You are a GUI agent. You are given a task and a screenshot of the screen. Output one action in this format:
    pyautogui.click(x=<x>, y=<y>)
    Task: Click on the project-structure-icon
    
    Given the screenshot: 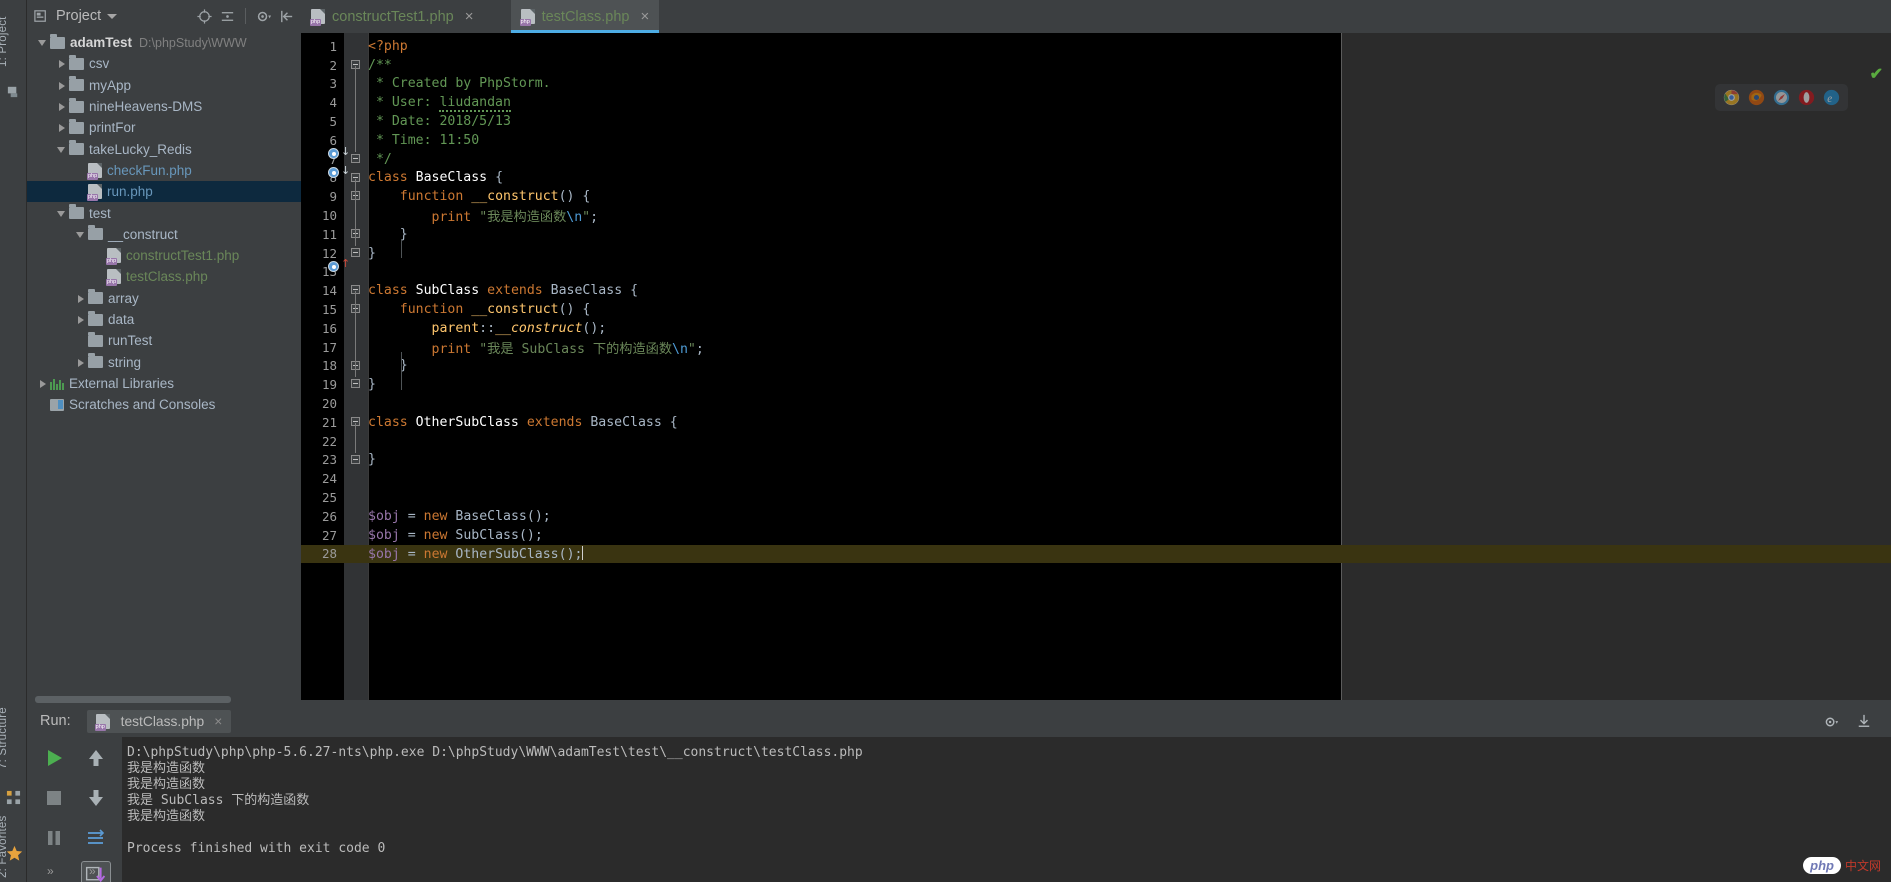 What is the action you would take?
    pyautogui.click(x=13, y=91)
    